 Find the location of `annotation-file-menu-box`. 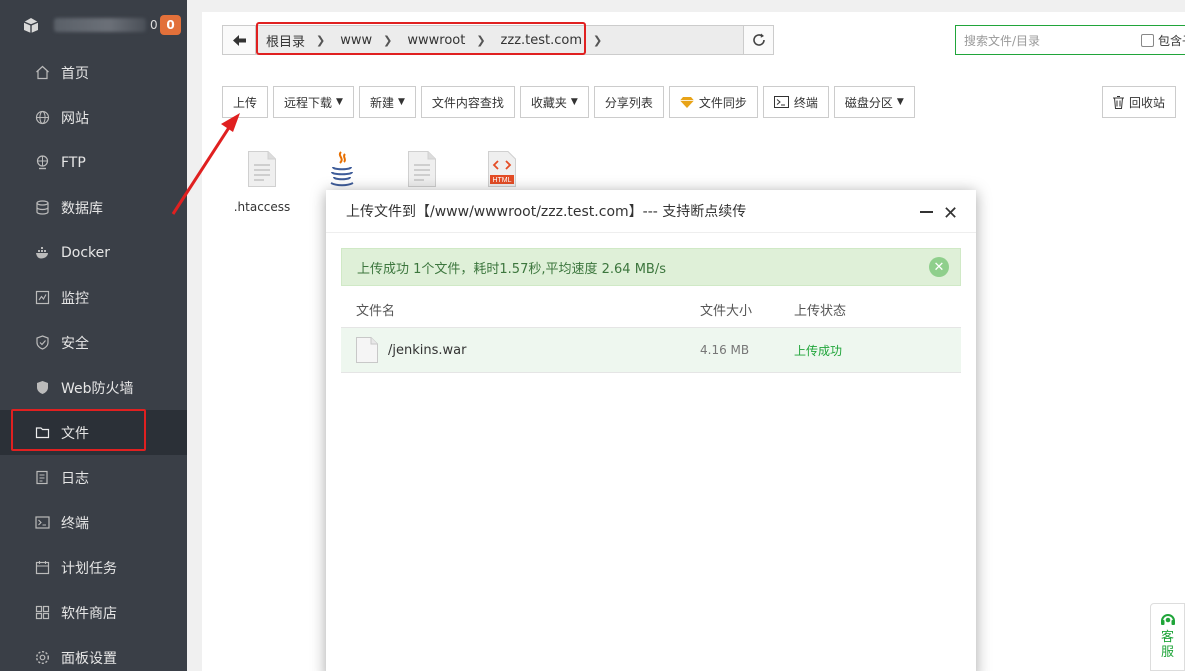

annotation-file-menu-box is located at coordinates (78, 430).